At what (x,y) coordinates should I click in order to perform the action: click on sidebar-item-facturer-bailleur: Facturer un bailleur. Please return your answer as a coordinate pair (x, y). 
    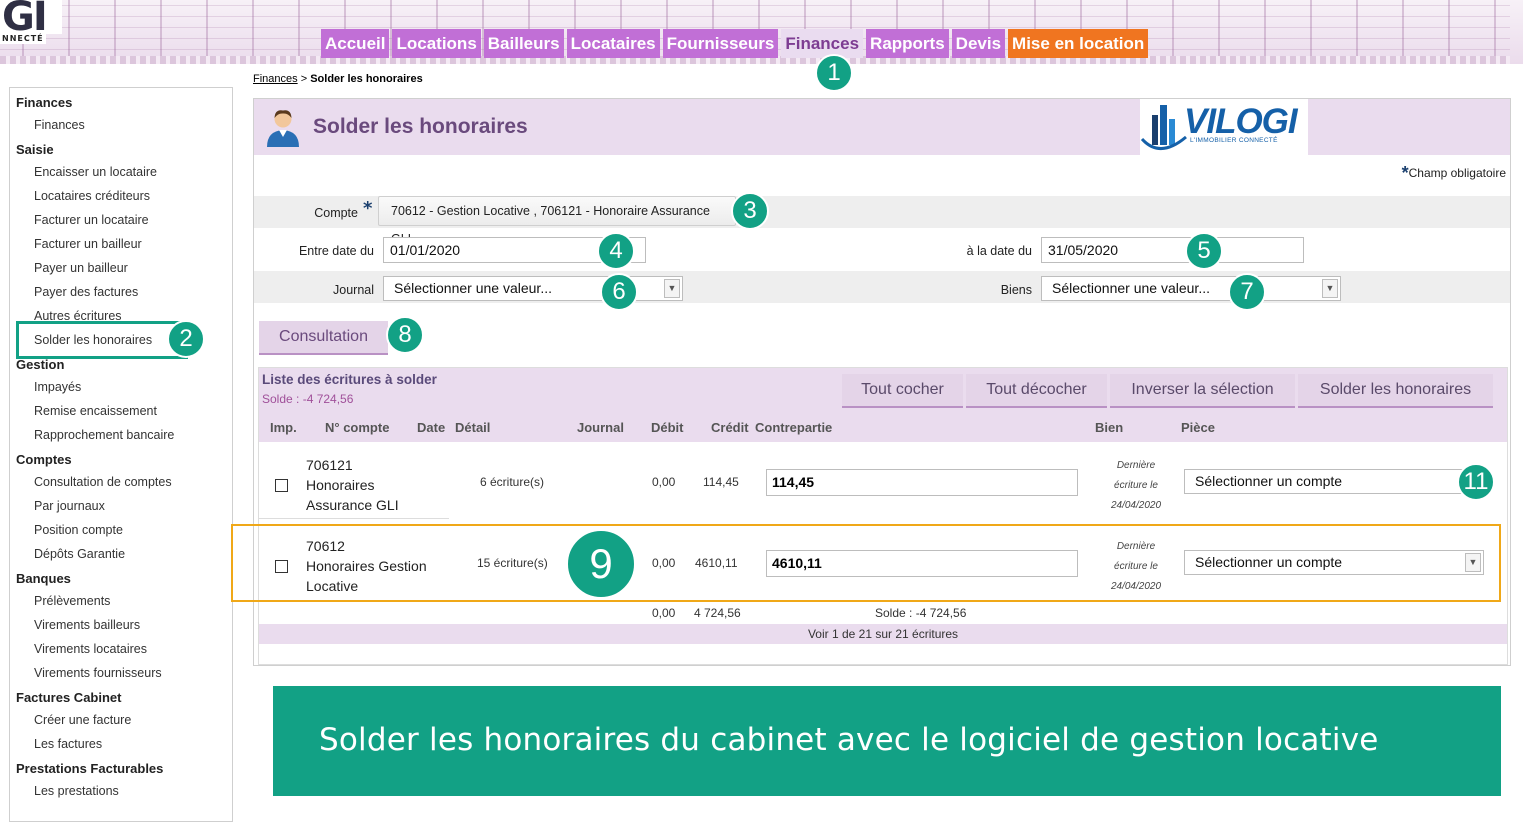
    Looking at the image, I should click on (88, 244).